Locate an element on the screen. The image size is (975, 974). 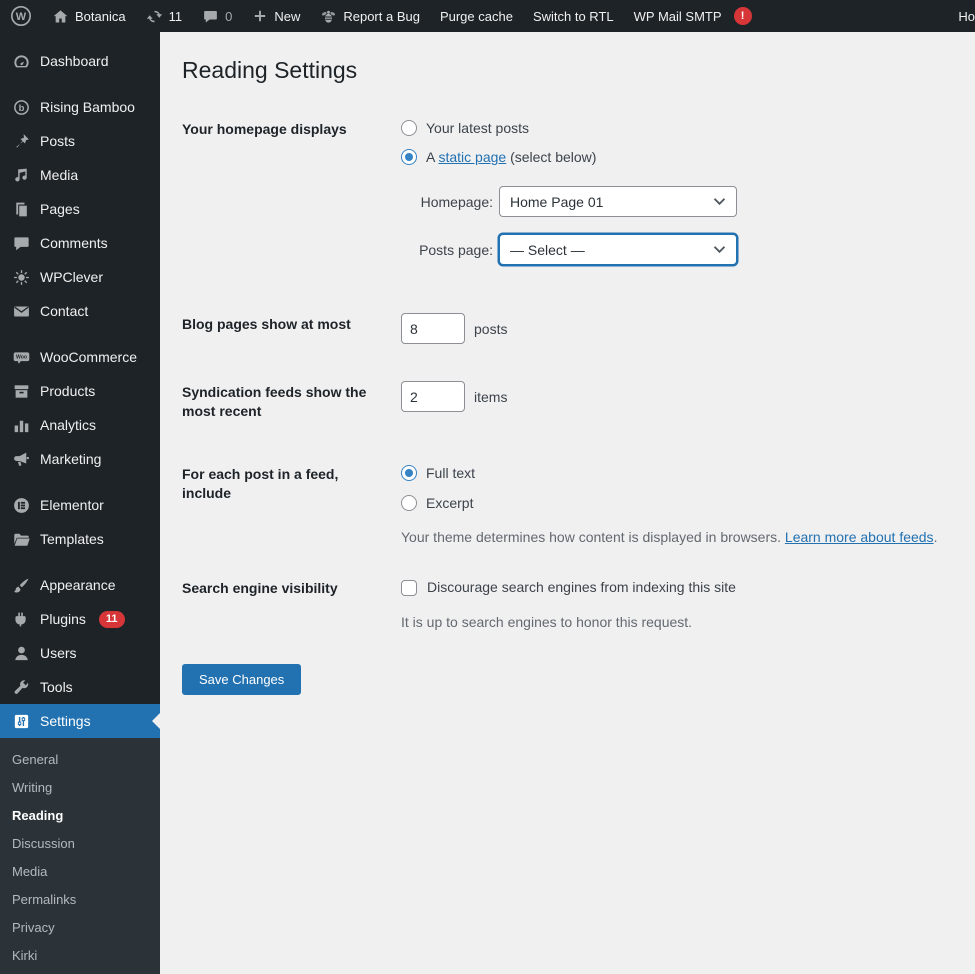
sidebar-item-plugins: Plugins 11 is located at coordinates (80, 619).